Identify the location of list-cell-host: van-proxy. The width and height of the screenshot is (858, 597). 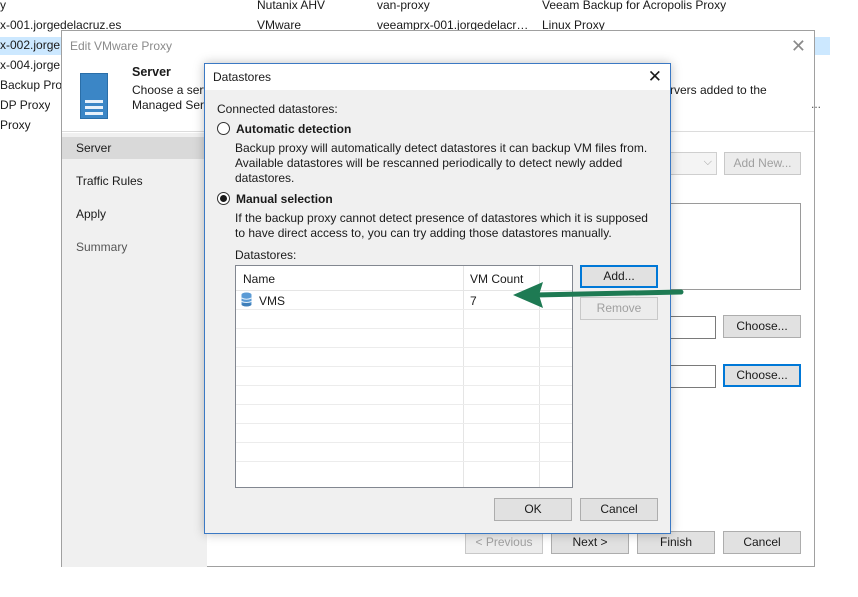
(403, 6).